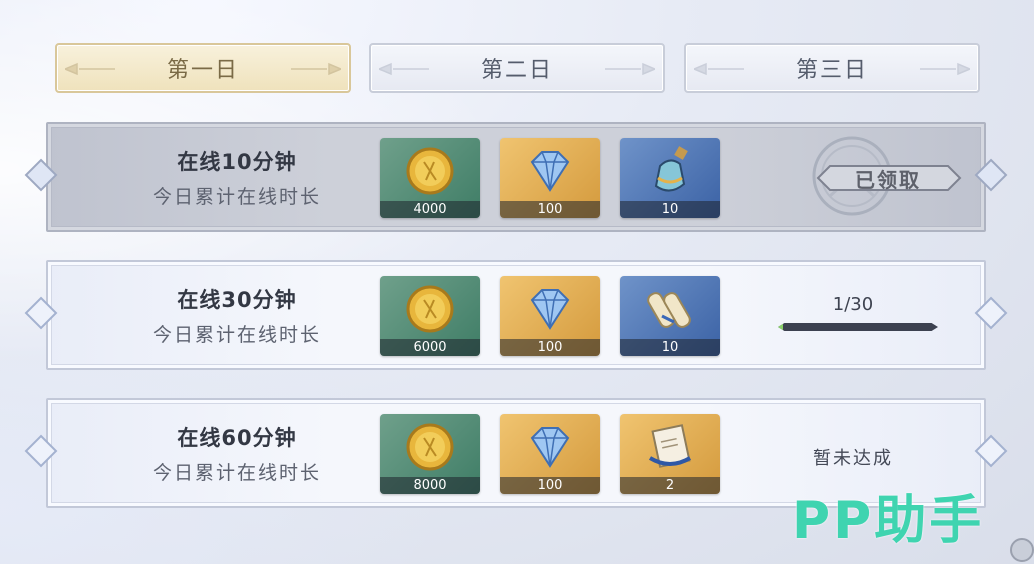 Image resolution: width=1034 pixels, height=564 pixels. Describe the element at coordinates (888, 521) in the screenshot. I see `watermark-logo: PP助手` at that location.